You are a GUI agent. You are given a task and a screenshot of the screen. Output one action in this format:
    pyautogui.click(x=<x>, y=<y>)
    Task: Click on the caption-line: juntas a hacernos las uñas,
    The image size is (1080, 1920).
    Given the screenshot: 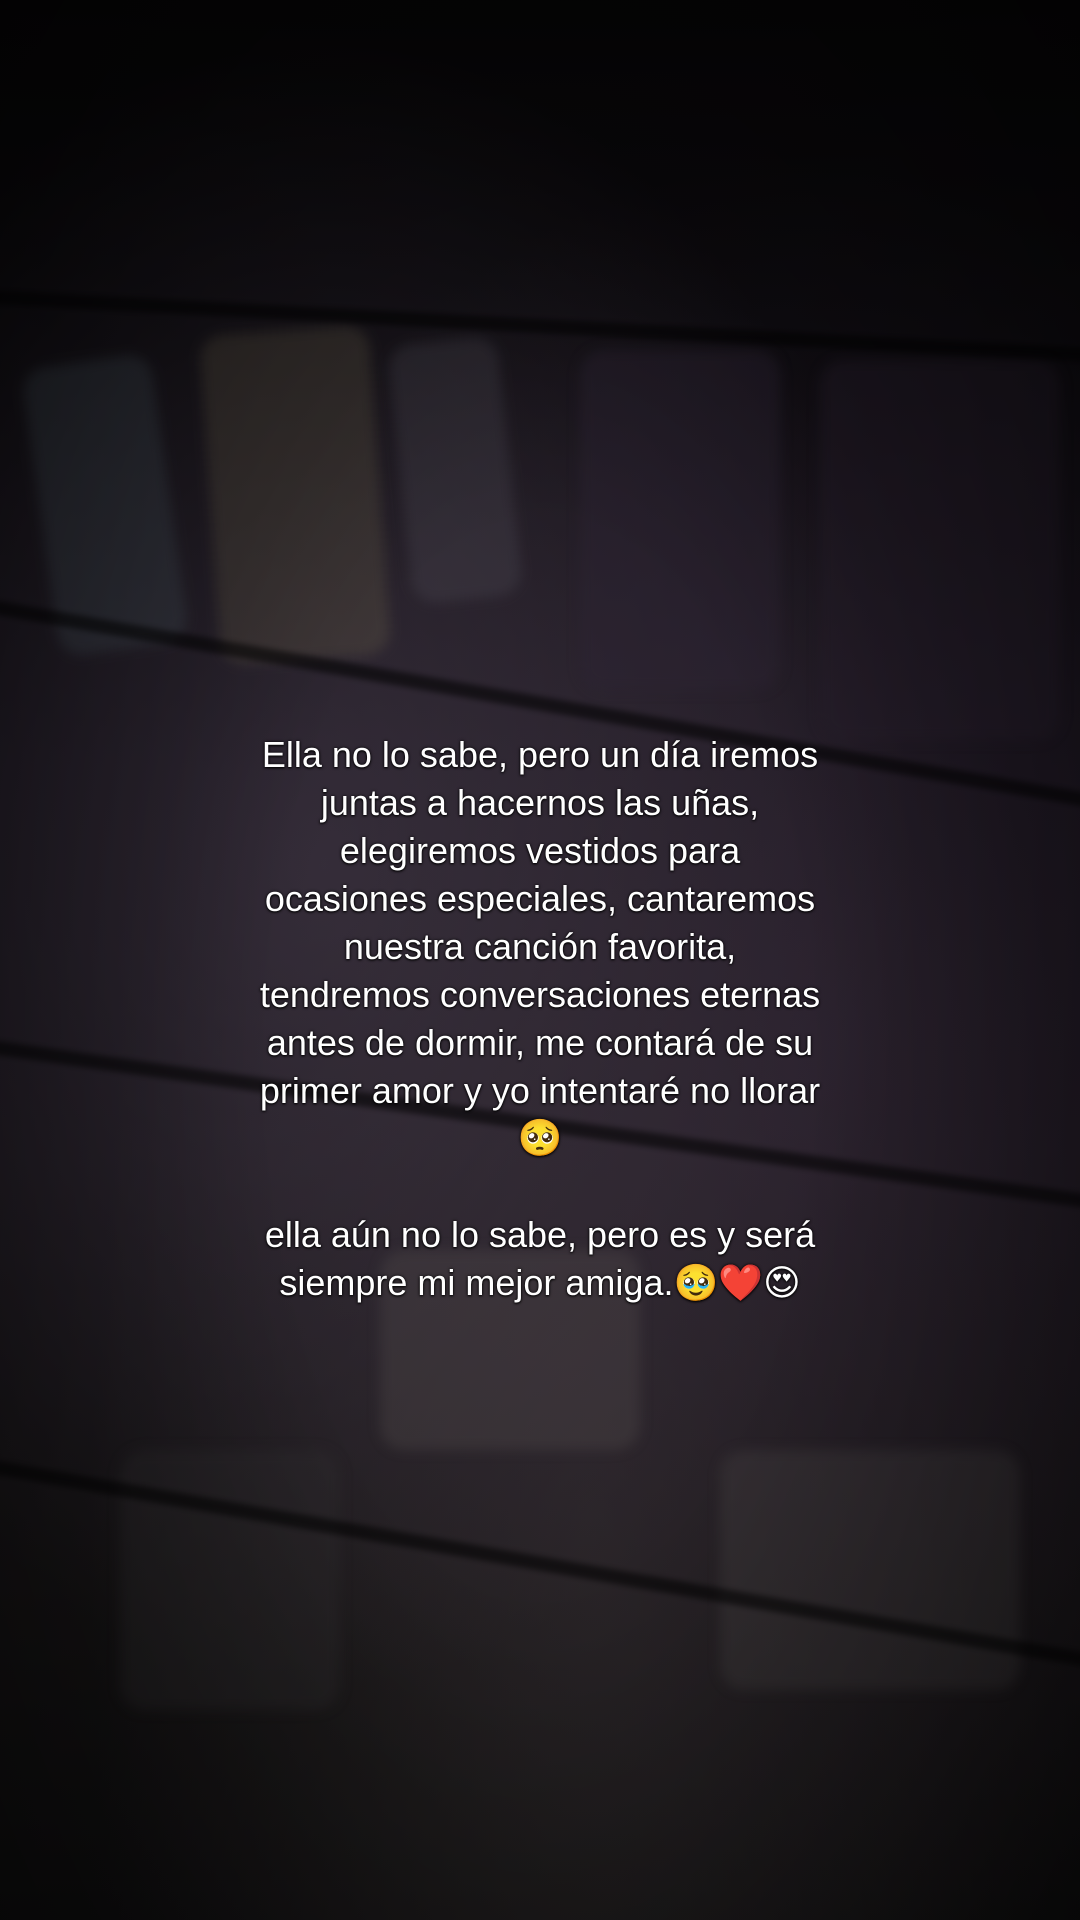 What is the action you would take?
    pyautogui.click(x=540, y=802)
    